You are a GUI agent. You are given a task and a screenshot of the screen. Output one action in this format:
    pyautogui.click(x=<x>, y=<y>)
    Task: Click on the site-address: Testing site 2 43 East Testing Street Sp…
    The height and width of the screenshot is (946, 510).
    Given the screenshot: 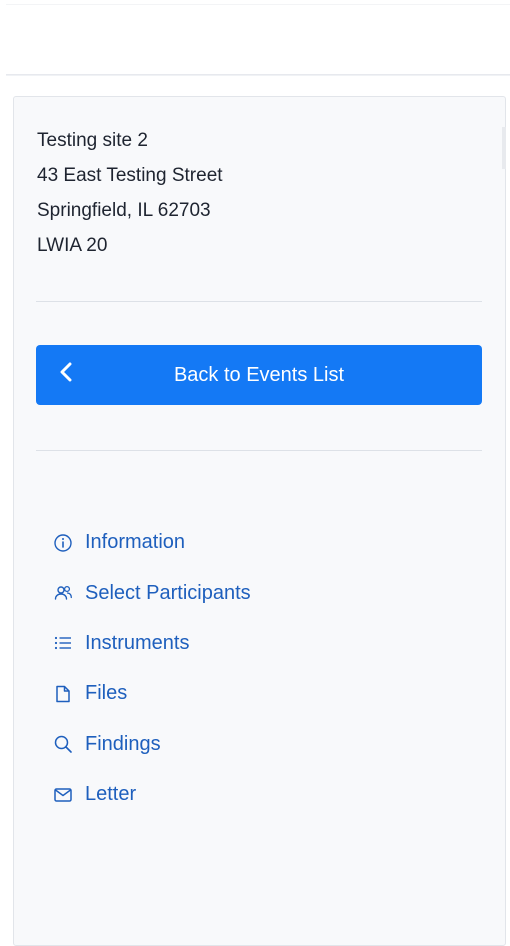 What is the action you would take?
    pyautogui.click(x=130, y=193)
    